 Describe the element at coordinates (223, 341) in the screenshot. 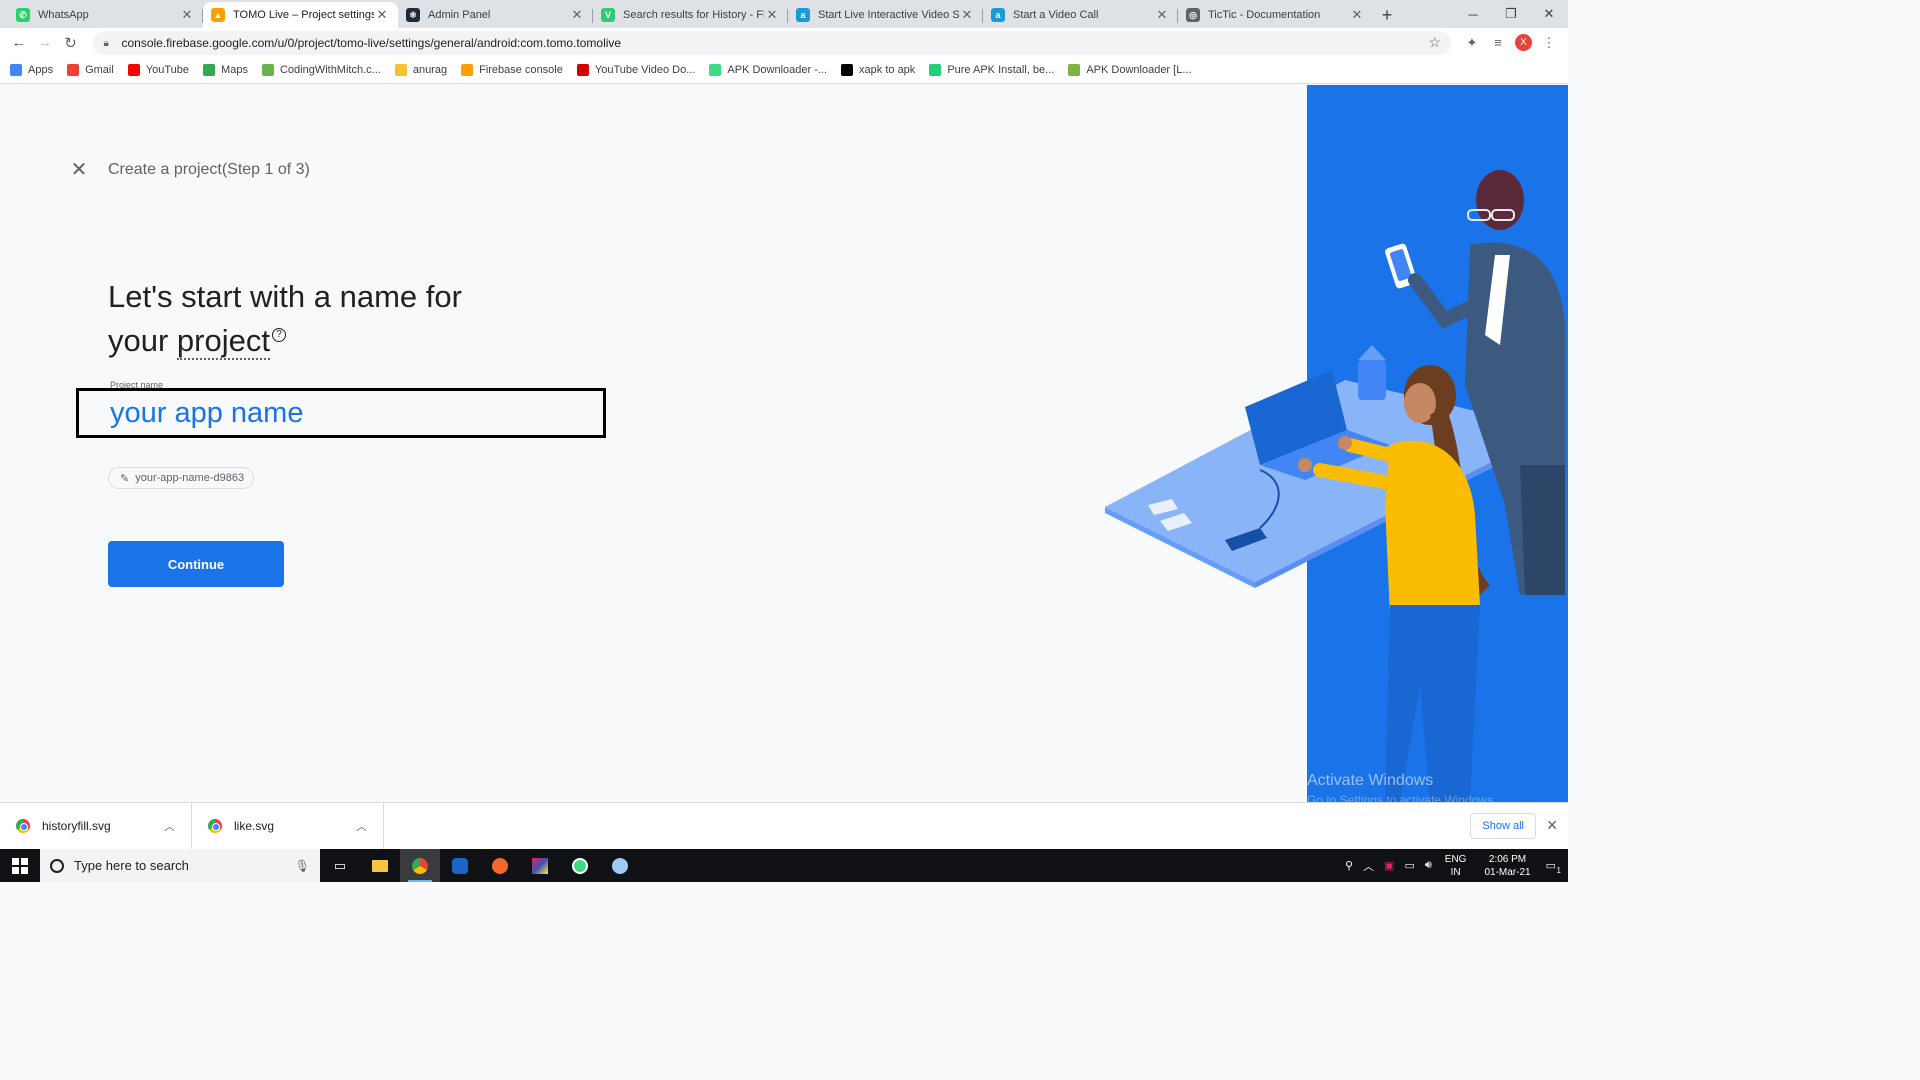

I see `project-term-link: project` at that location.